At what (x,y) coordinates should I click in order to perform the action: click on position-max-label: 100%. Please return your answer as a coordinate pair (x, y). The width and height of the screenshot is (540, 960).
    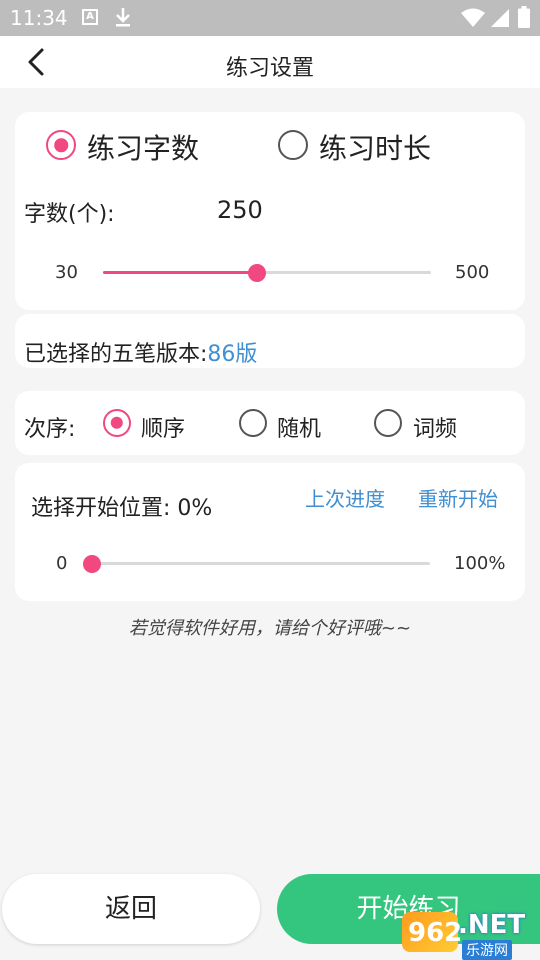
    Looking at the image, I should click on (480, 563).